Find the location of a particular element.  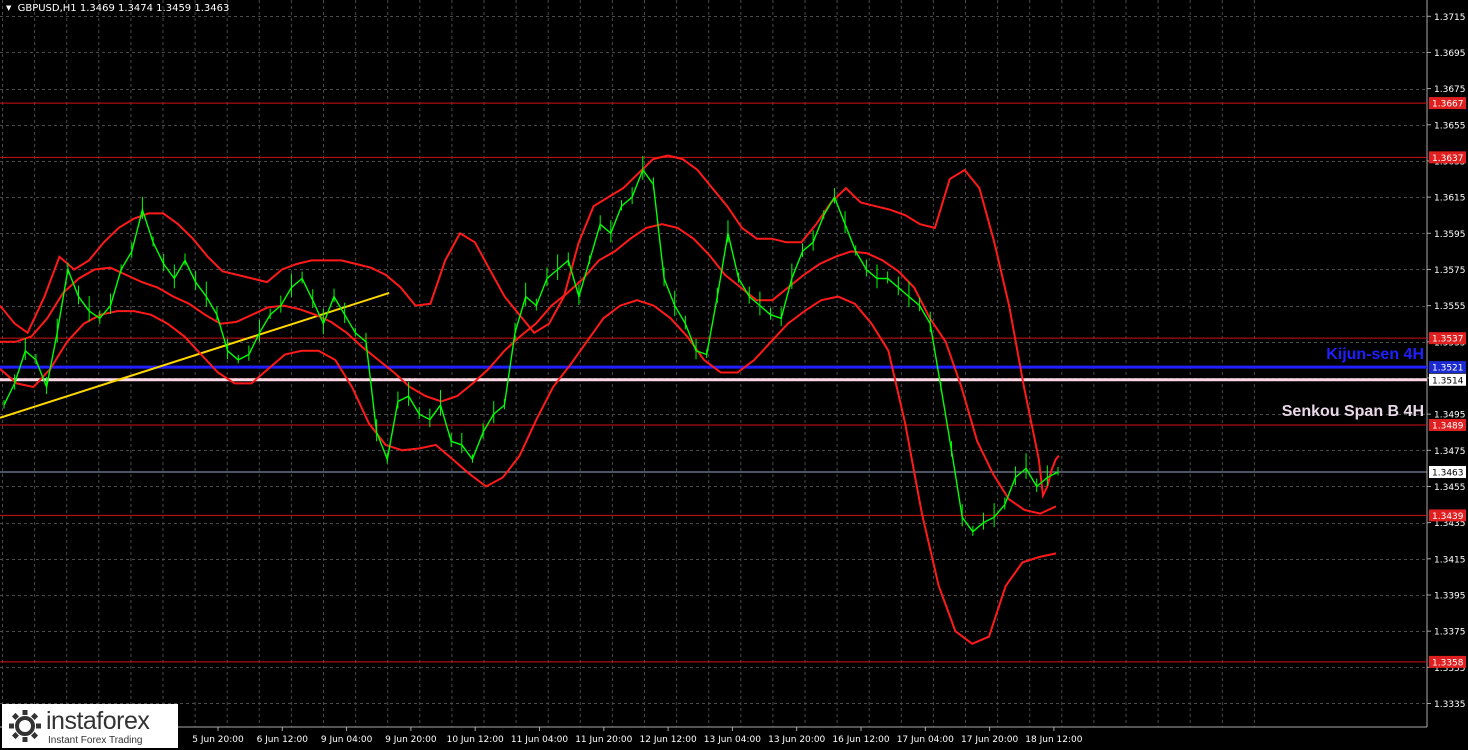

x-tick-label: 11 Jun 04:00 is located at coordinates (539, 740).